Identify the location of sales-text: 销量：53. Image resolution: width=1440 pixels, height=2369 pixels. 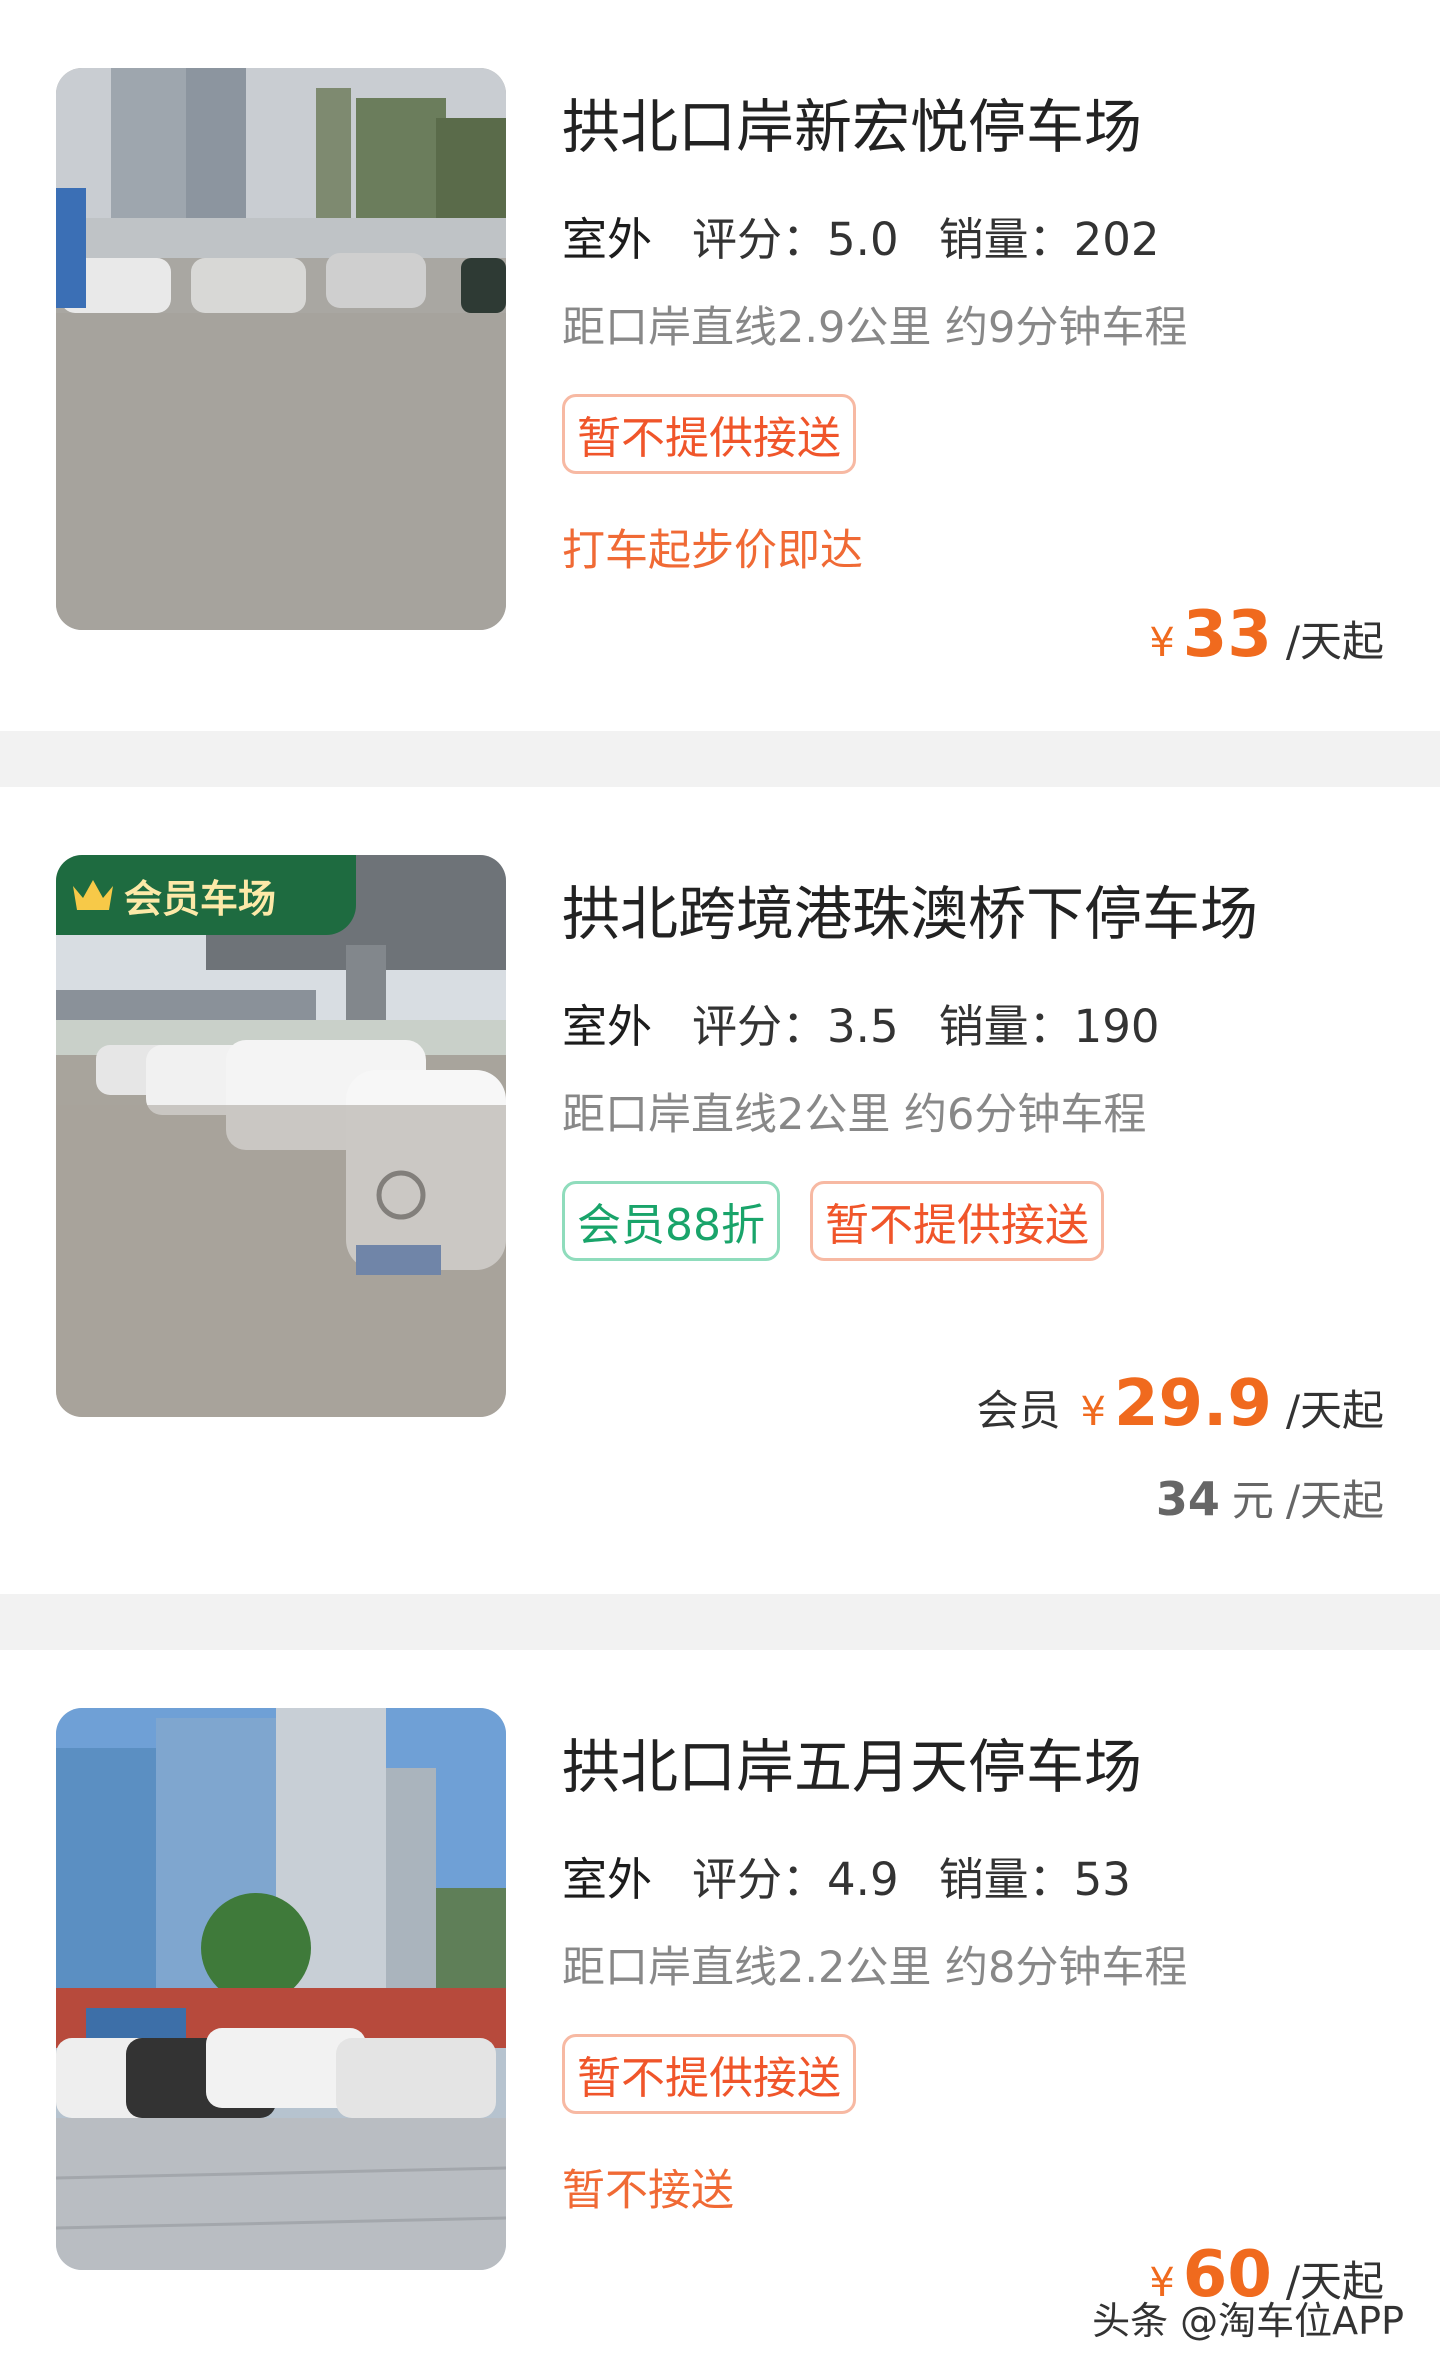
(1034, 1879).